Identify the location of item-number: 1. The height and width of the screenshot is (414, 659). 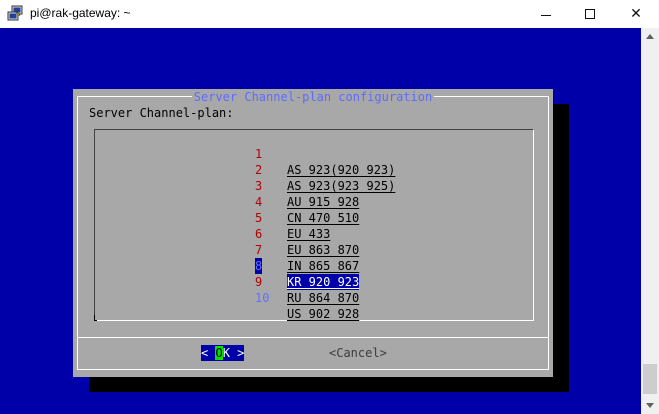
(259, 154).